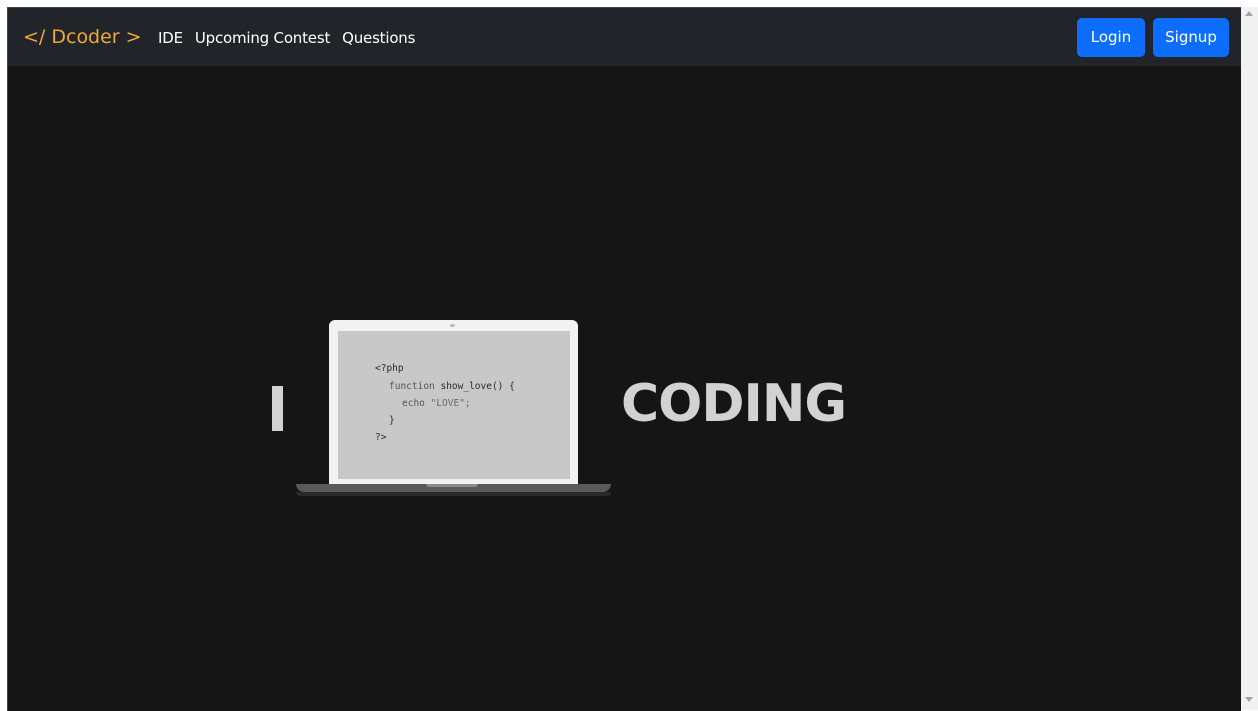  I want to click on login-button: Login, so click(1111, 37).